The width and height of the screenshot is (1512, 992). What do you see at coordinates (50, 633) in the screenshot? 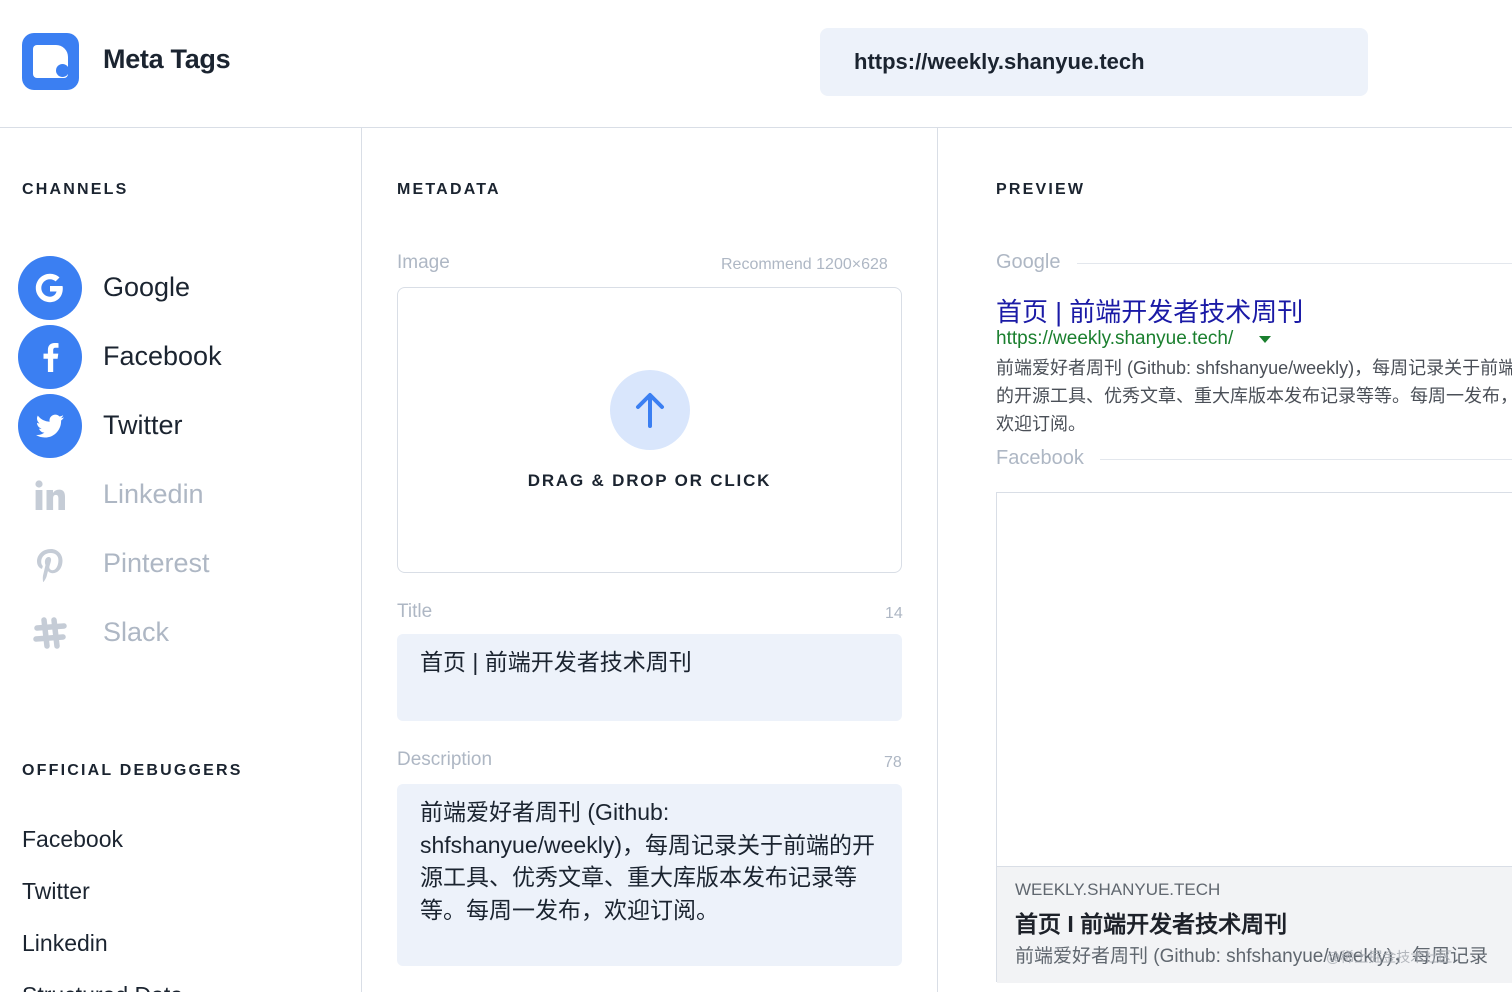
I see `slack-icon` at bounding box center [50, 633].